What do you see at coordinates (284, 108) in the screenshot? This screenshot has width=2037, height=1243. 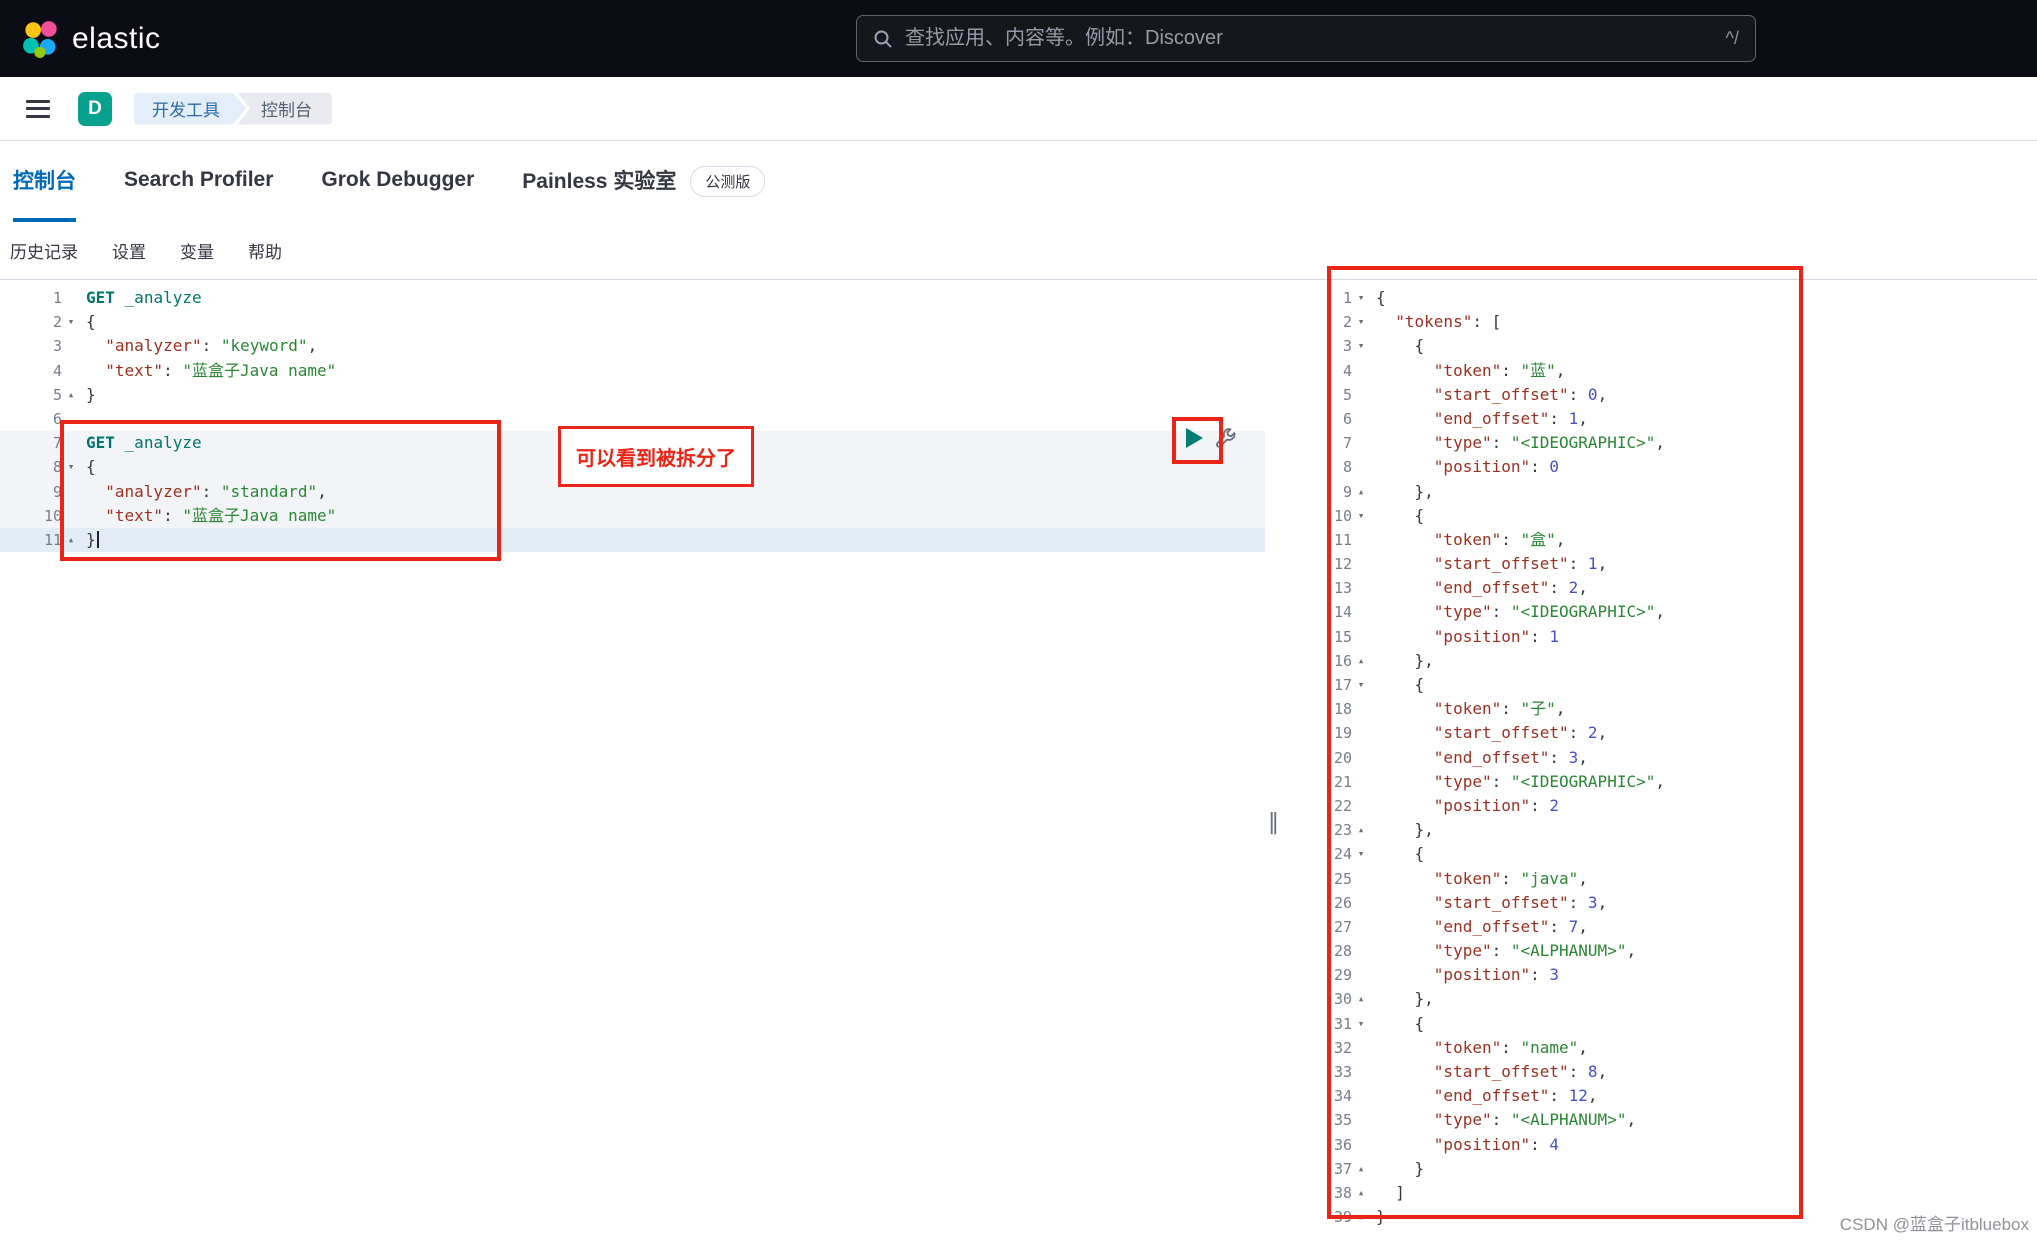 I see `breadcrumb-console: 控制台` at bounding box center [284, 108].